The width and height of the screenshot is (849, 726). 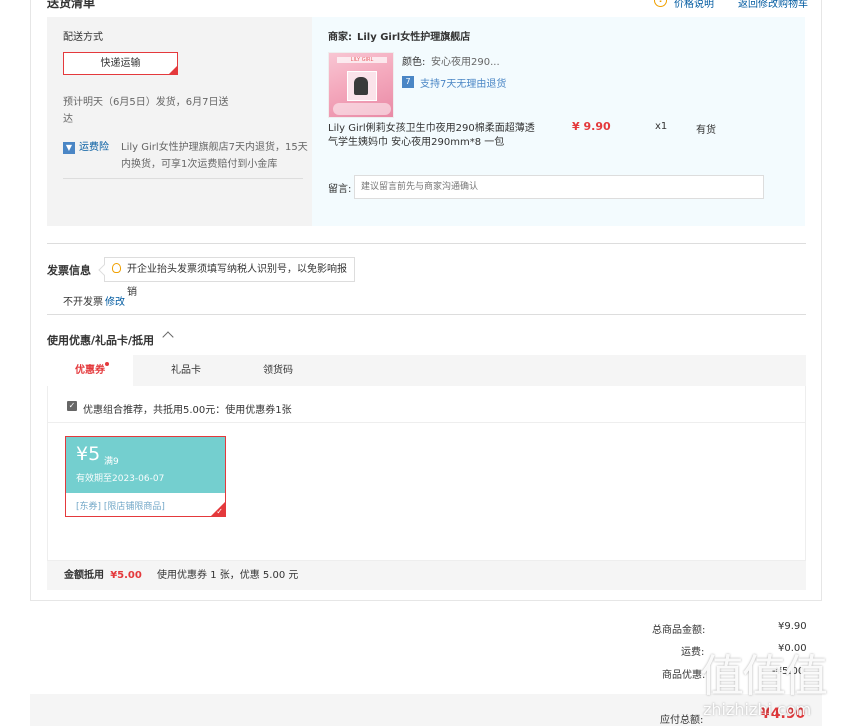 I want to click on shop-name: Lily Girl女性护理旗舰店, so click(x=413, y=35).